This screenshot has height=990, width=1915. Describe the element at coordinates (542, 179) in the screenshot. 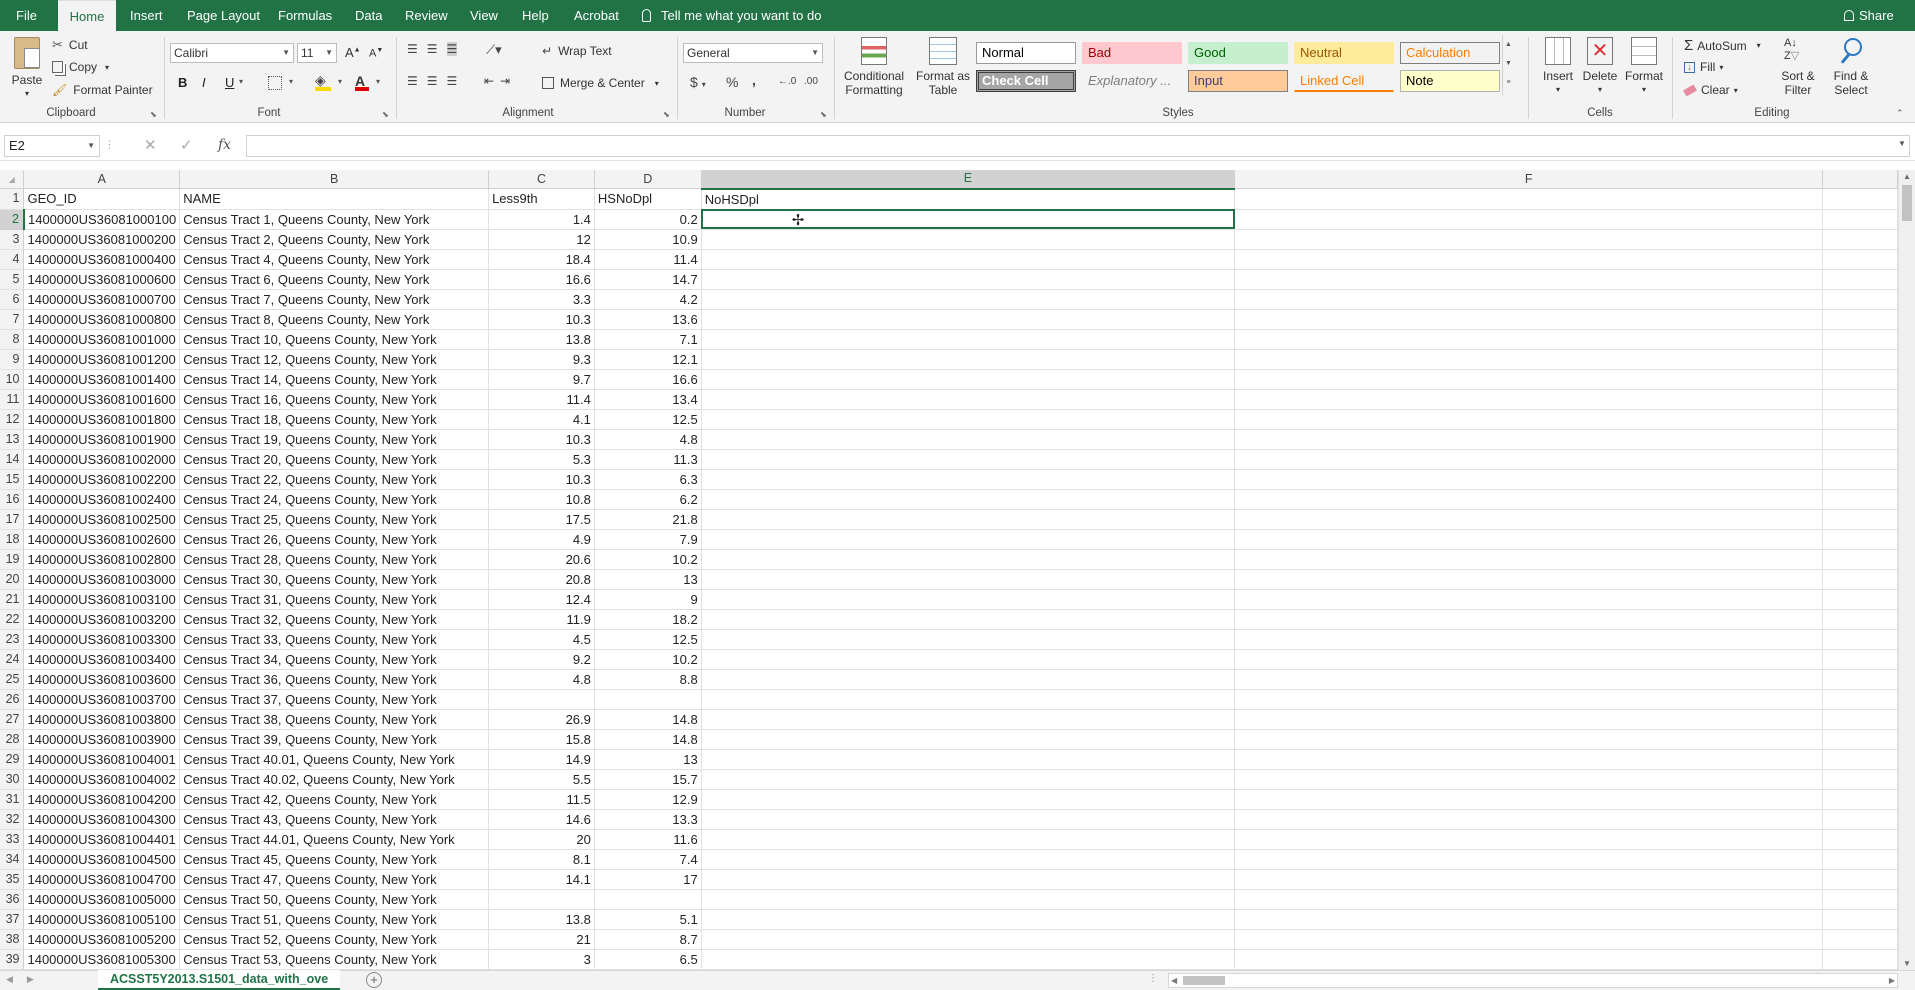

I see `column-header-c: C` at that location.